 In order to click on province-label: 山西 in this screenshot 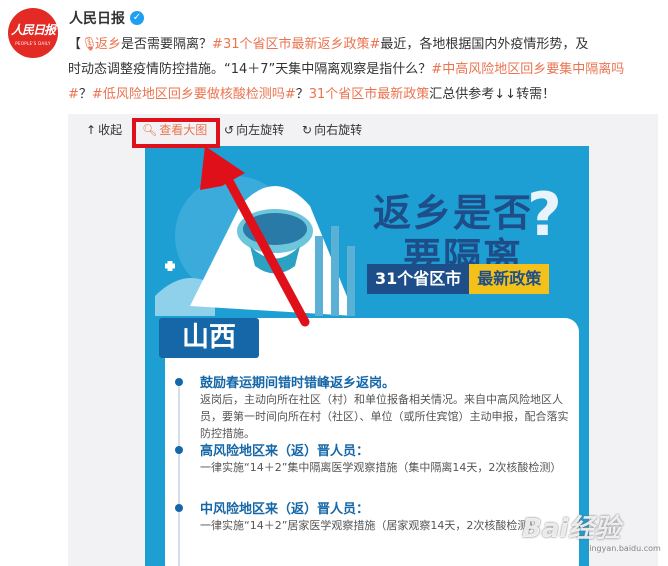, I will do `click(209, 338)`.